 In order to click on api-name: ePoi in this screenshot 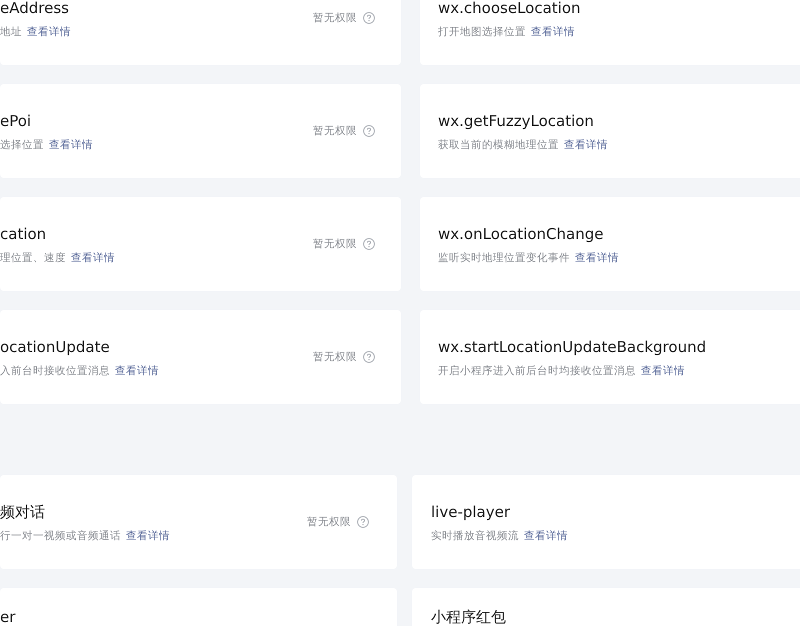, I will do `click(16, 120)`.